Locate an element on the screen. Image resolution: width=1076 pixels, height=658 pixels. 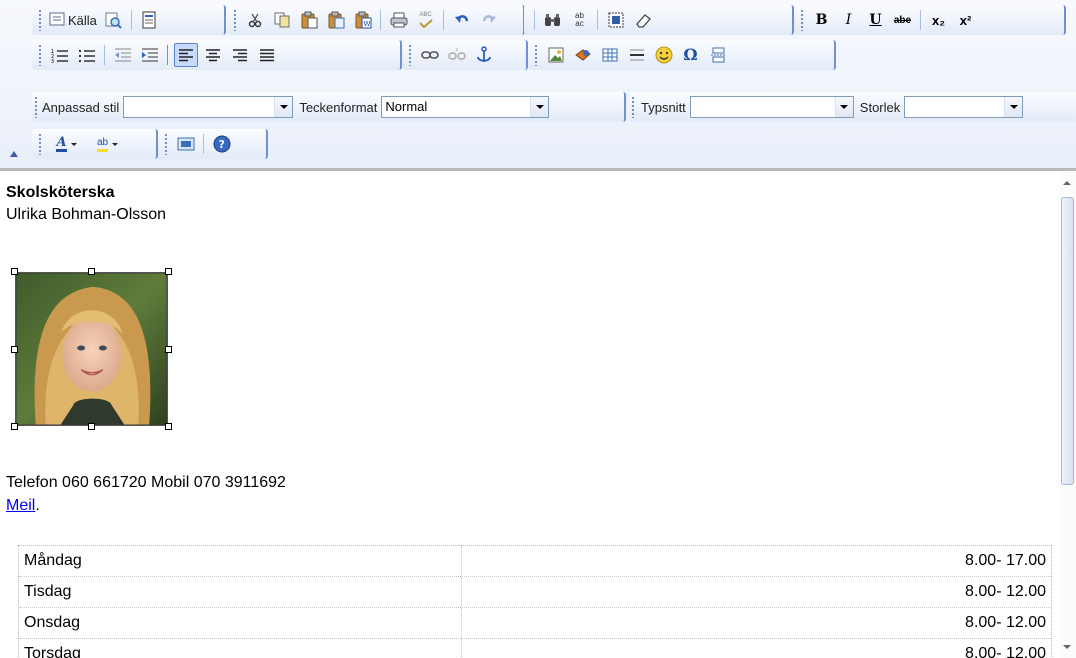
templates-button is located at coordinates (149, 20).